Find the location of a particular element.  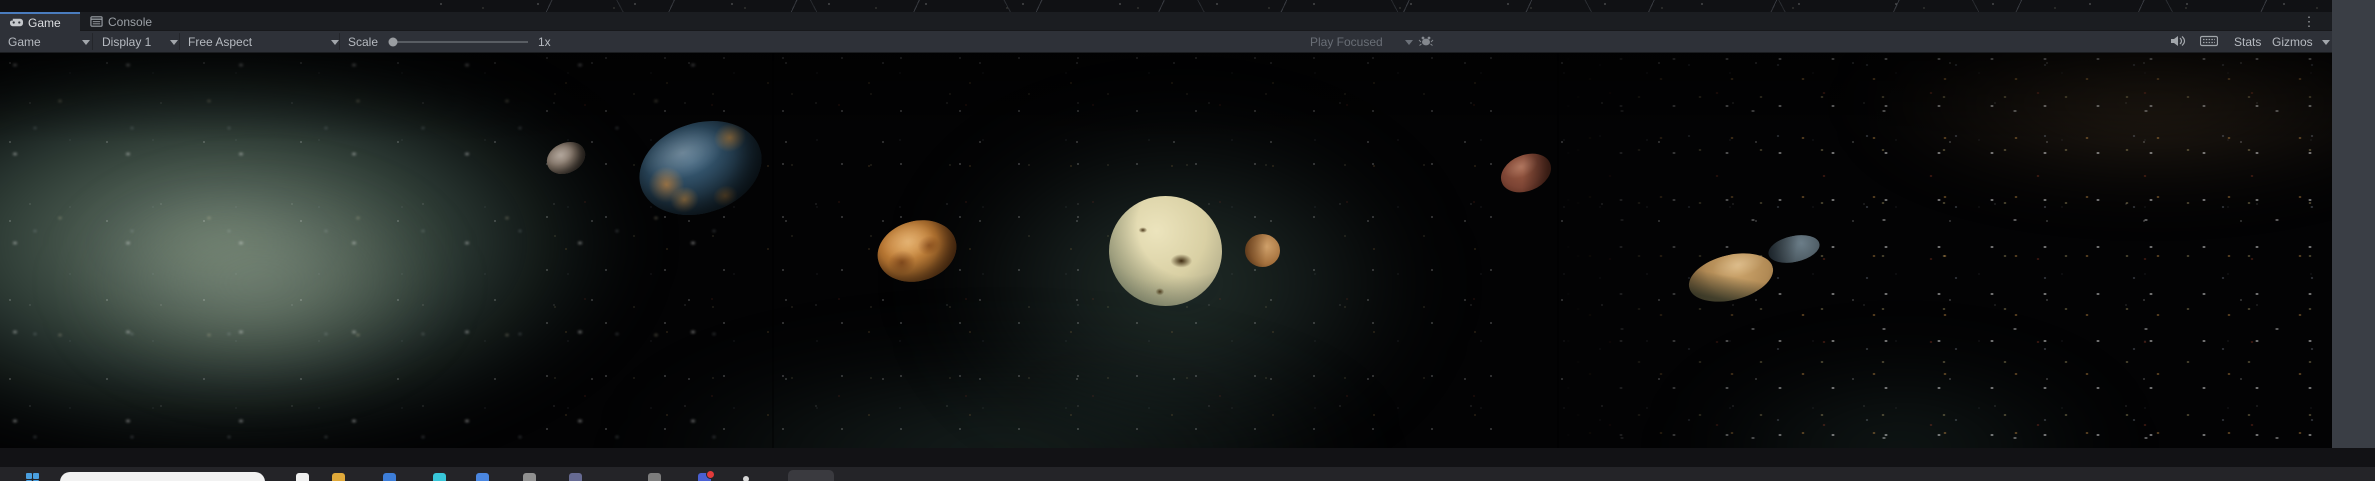

tab-bar: Game Console ⋮ is located at coordinates (1166, 21).